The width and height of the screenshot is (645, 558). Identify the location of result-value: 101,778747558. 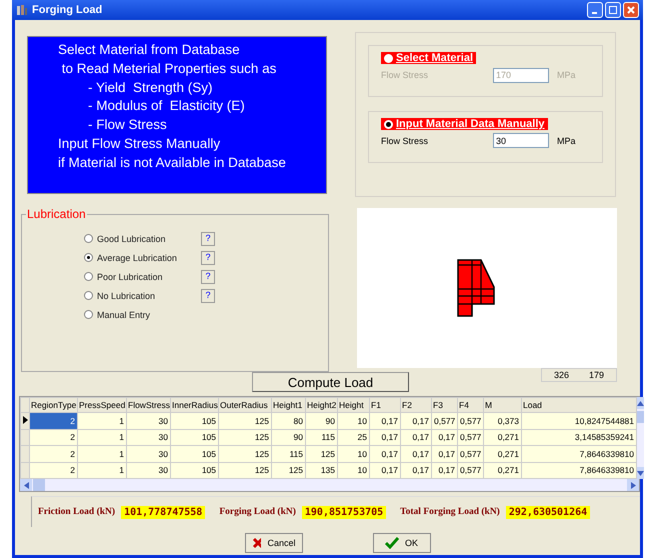
(163, 512).